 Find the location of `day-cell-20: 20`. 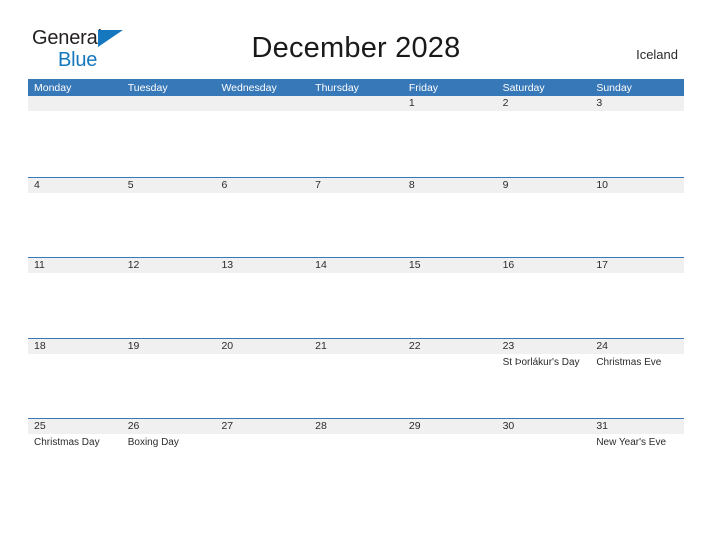

day-cell-20: 20 is located at coordinates (262, 378).